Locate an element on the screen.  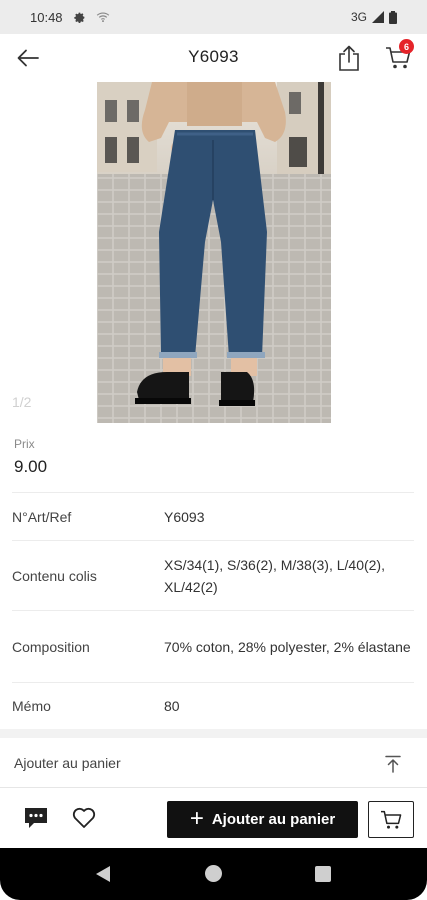
share-icon is located at coordinates (349, 58).